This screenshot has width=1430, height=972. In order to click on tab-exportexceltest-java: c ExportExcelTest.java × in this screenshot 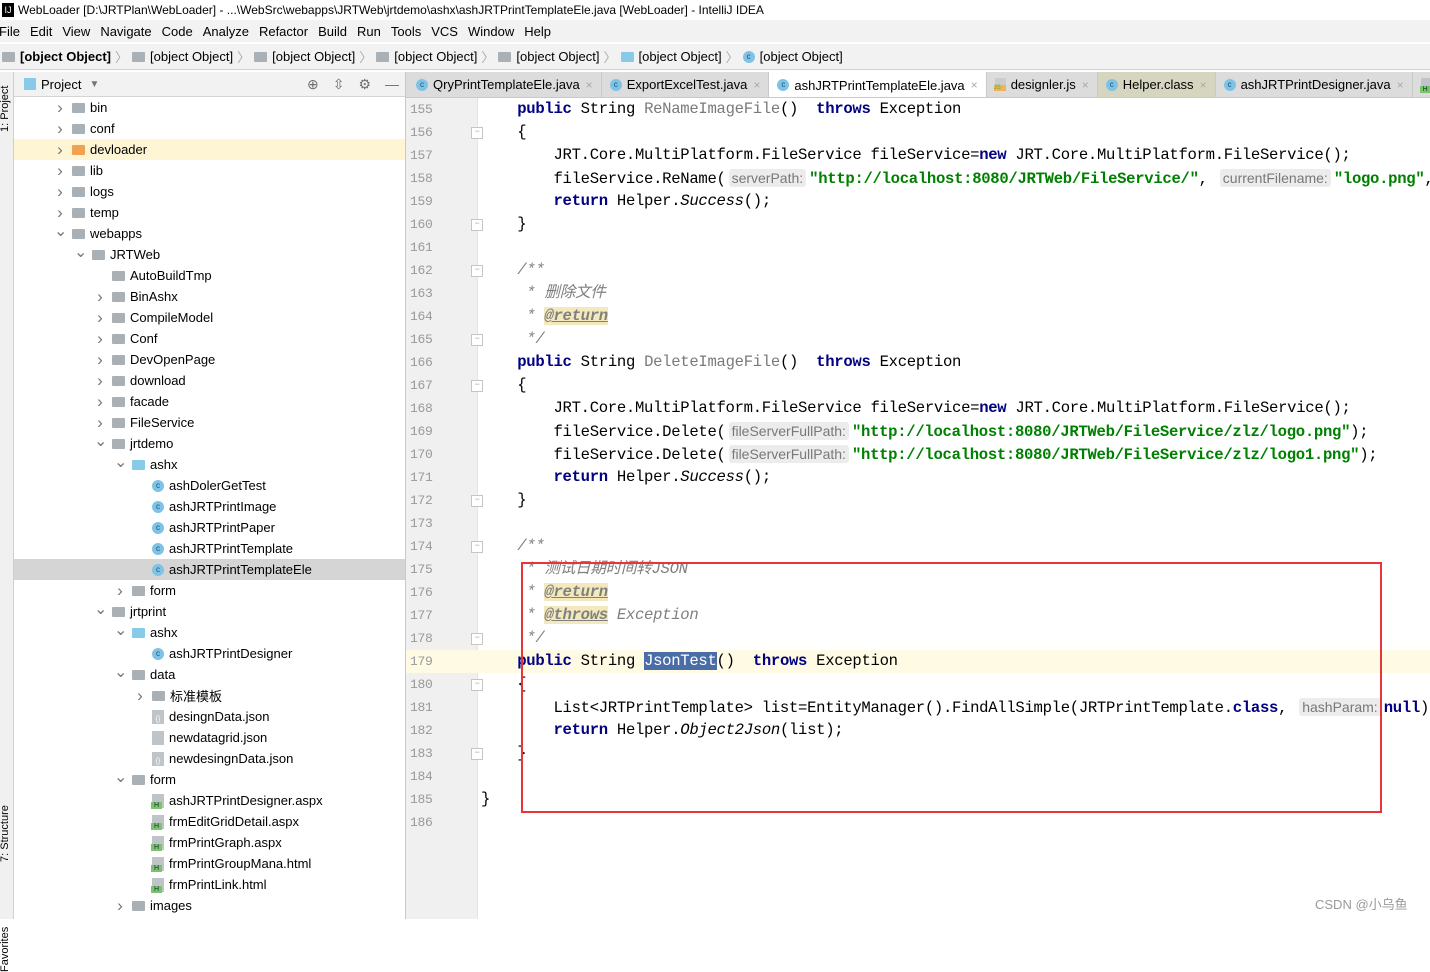, I will do `click(685, 84)`.